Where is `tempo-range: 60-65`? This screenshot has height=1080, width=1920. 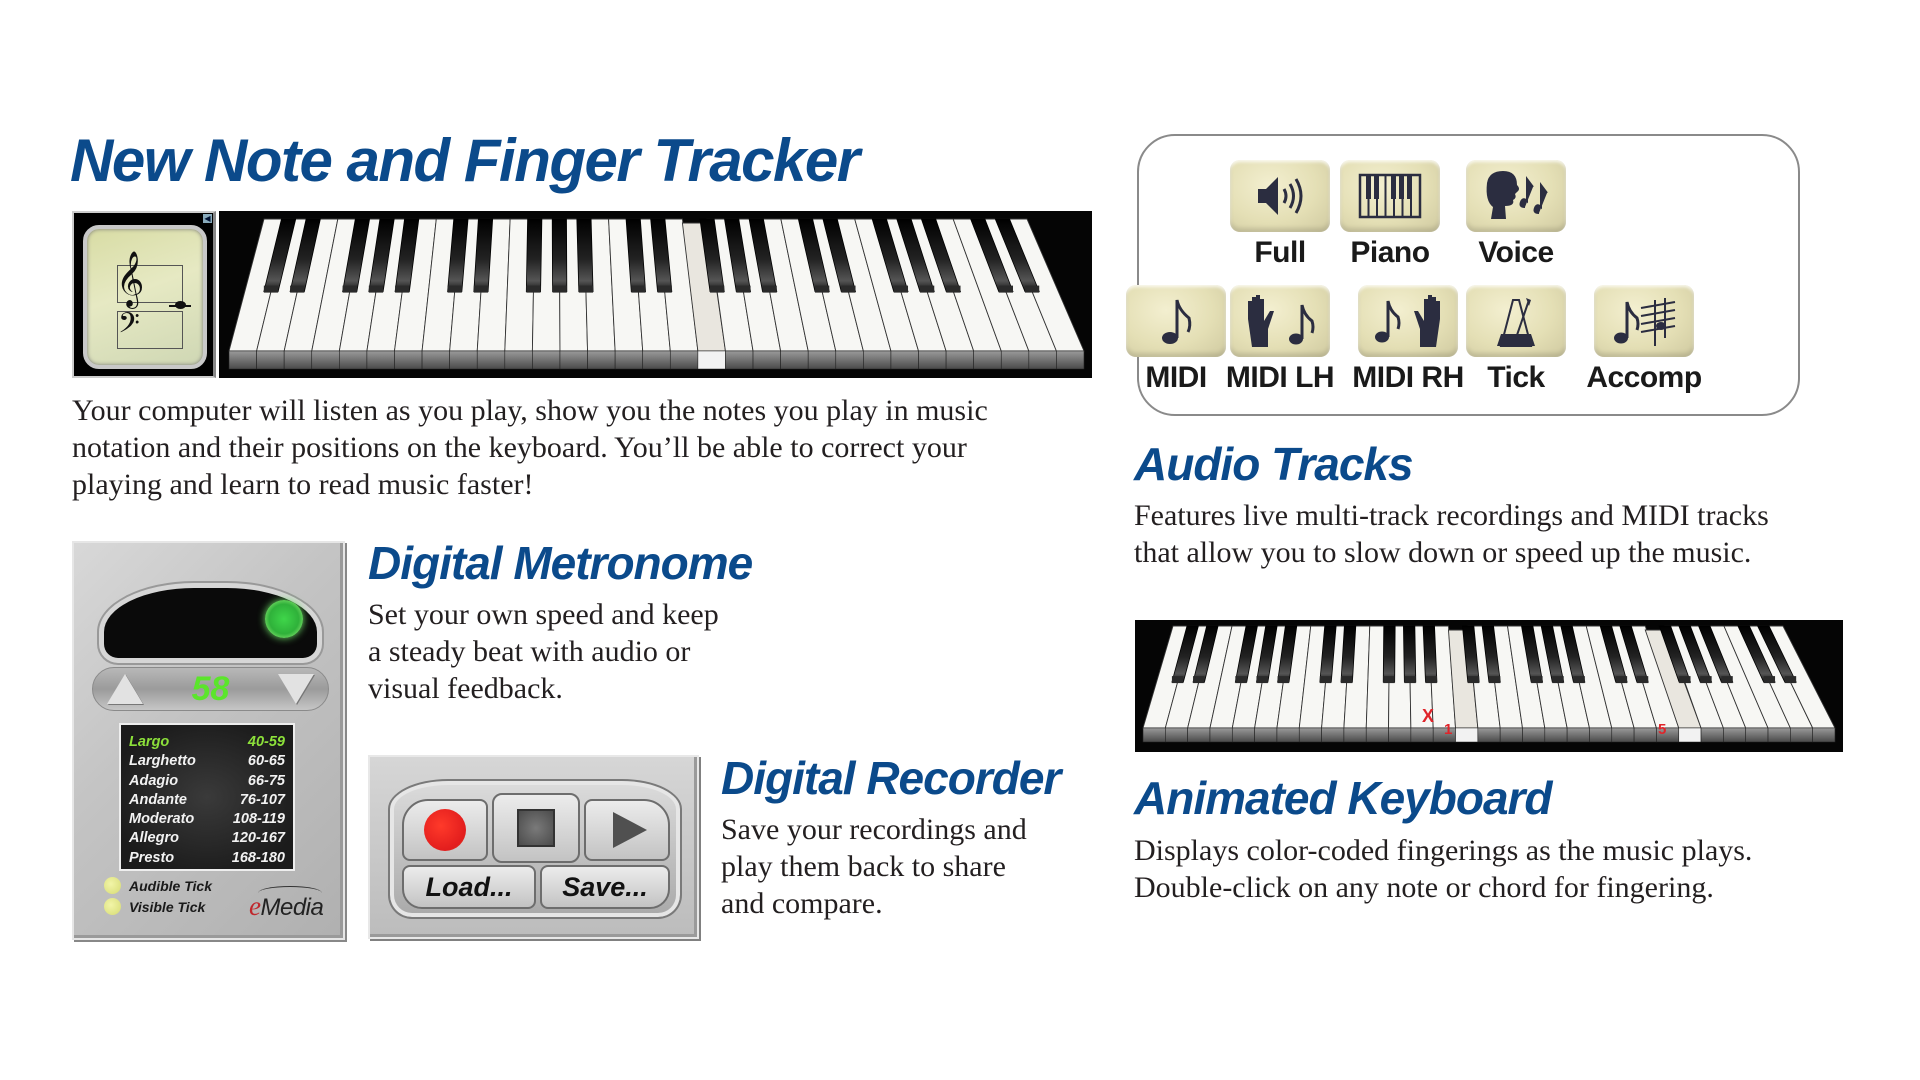 tempo-range: 60-65 is located at coordinates (266, 761).